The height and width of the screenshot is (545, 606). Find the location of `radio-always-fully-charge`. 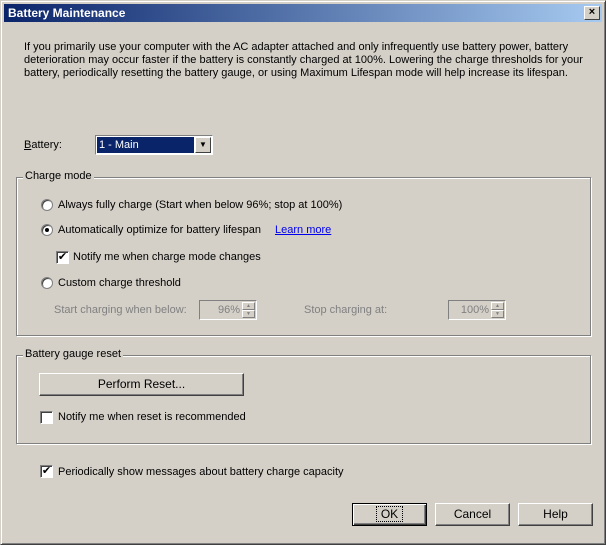

radio-always-fully-charge is located at coordinates (47, 205).